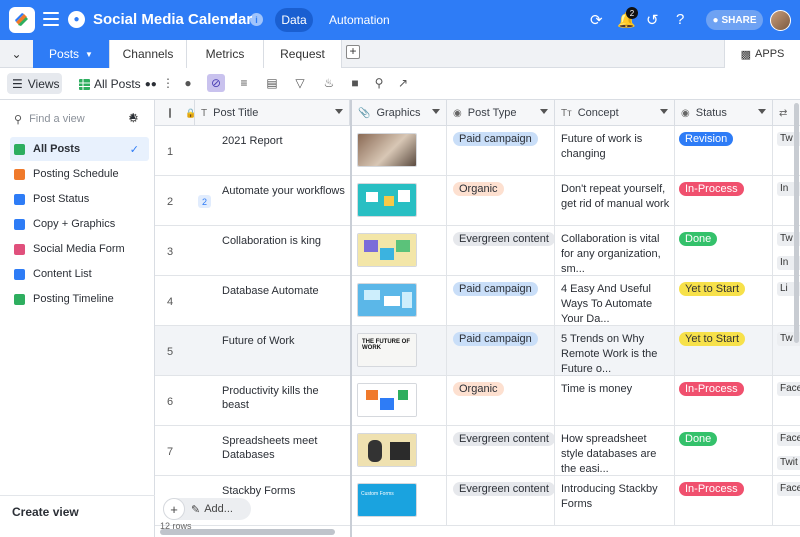 This screenshot has width=800, height=537. Describe the element at coordinates (762, 54) in the screenshot. I see `apps-button: ▩ APPS` at that location.